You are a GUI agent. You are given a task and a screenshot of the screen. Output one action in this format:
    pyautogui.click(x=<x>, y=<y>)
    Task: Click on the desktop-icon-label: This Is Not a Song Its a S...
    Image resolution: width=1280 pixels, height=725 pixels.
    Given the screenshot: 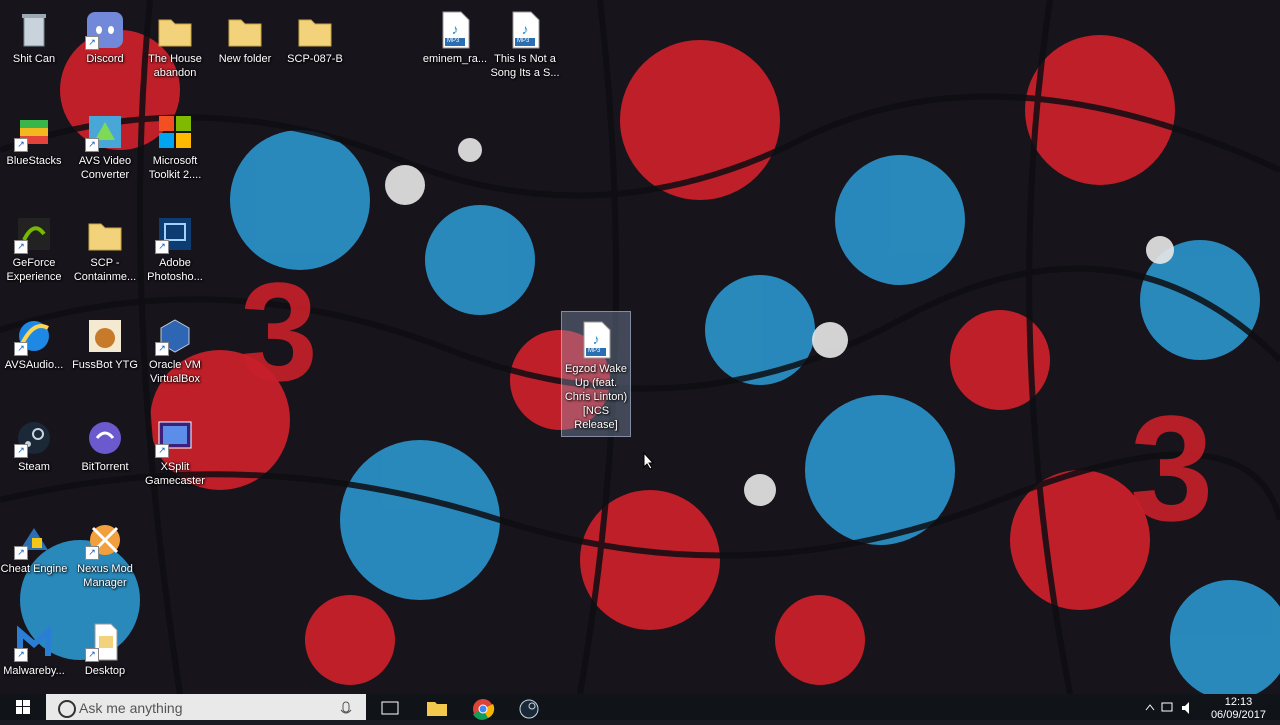 What is the action you would take?
    pyautogui.click(x=525, y=66)
    